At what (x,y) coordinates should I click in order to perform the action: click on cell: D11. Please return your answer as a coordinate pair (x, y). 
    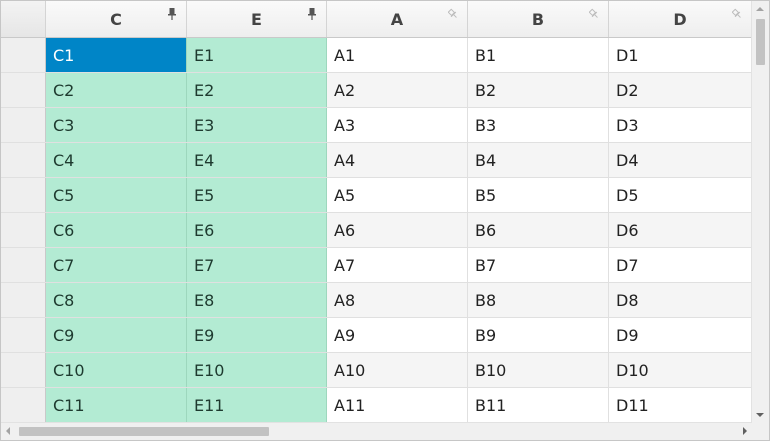
    Looking at the image, I should click on (680, 405).